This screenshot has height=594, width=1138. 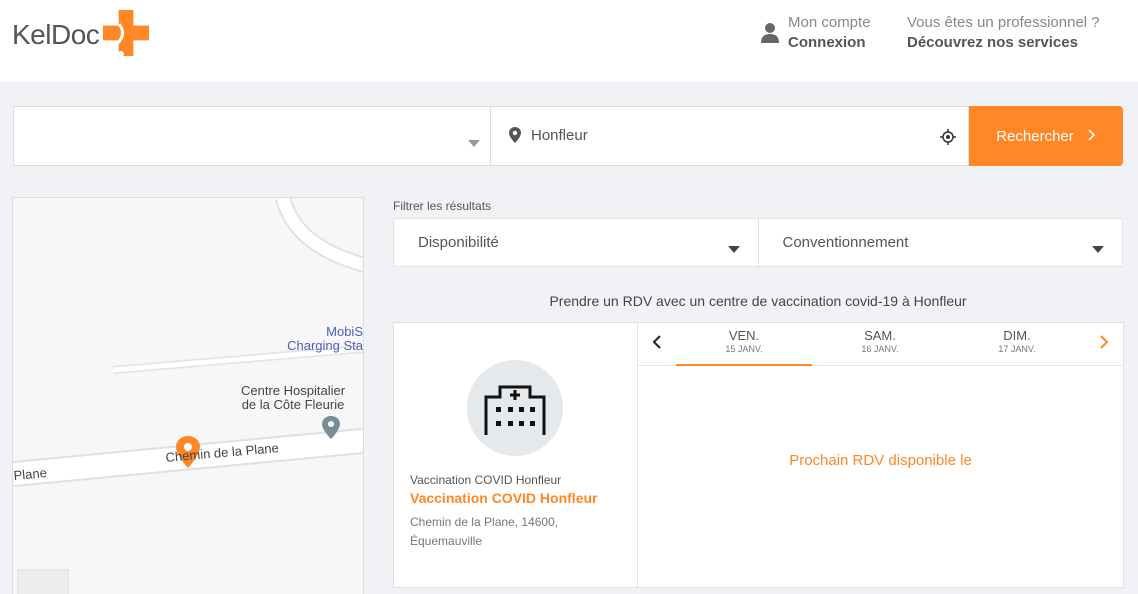 What do you see at coordinates (252, 136) in the screenshot?
I see `specialty-select` at bounding box center [252, 136].